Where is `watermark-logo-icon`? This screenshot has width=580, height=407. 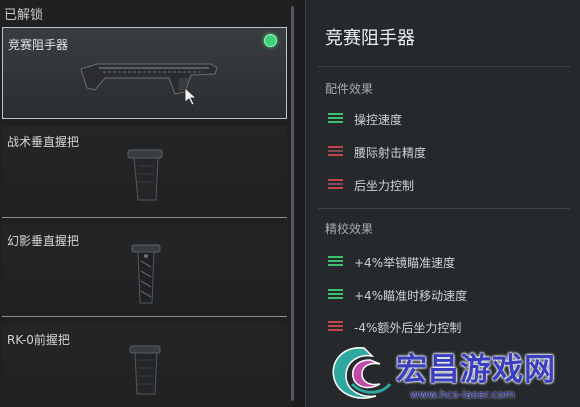
watermark-logo-icon is located at coordinates (362, 373).